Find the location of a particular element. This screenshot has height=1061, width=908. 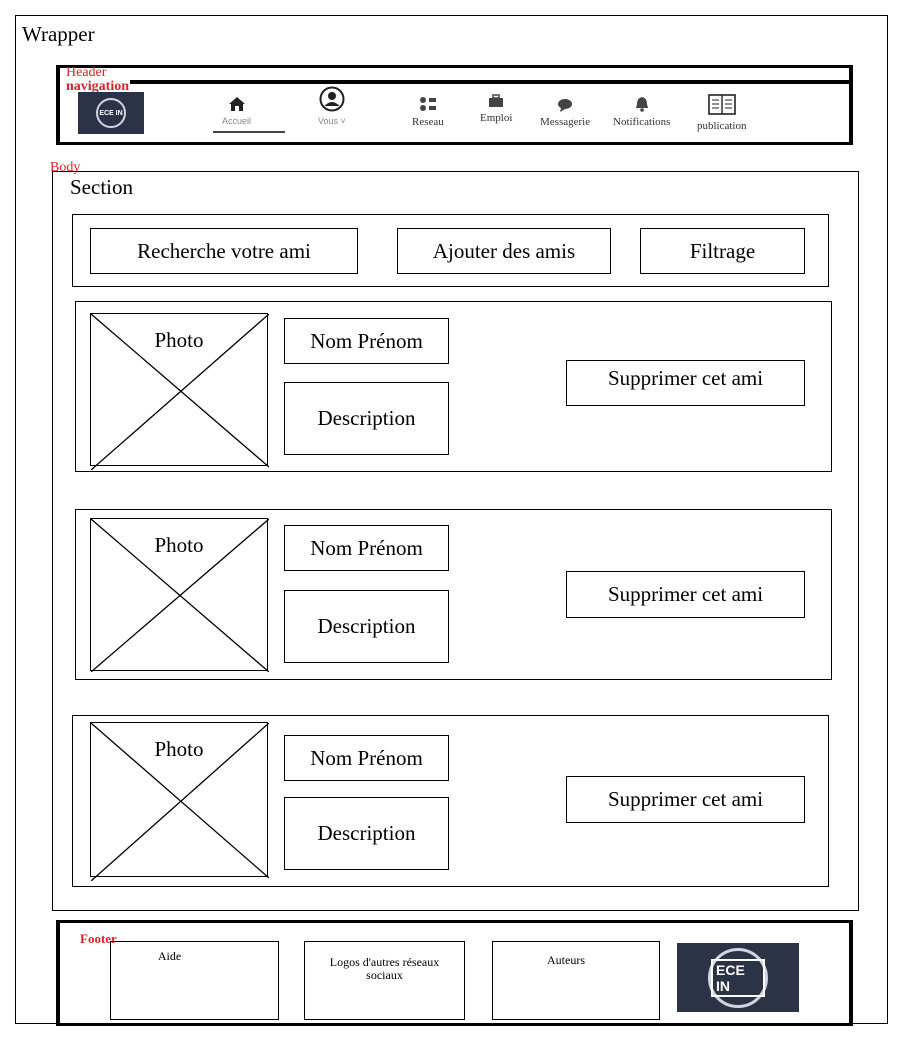

nav-item-publication: publication is located at coordinates (722, 113).